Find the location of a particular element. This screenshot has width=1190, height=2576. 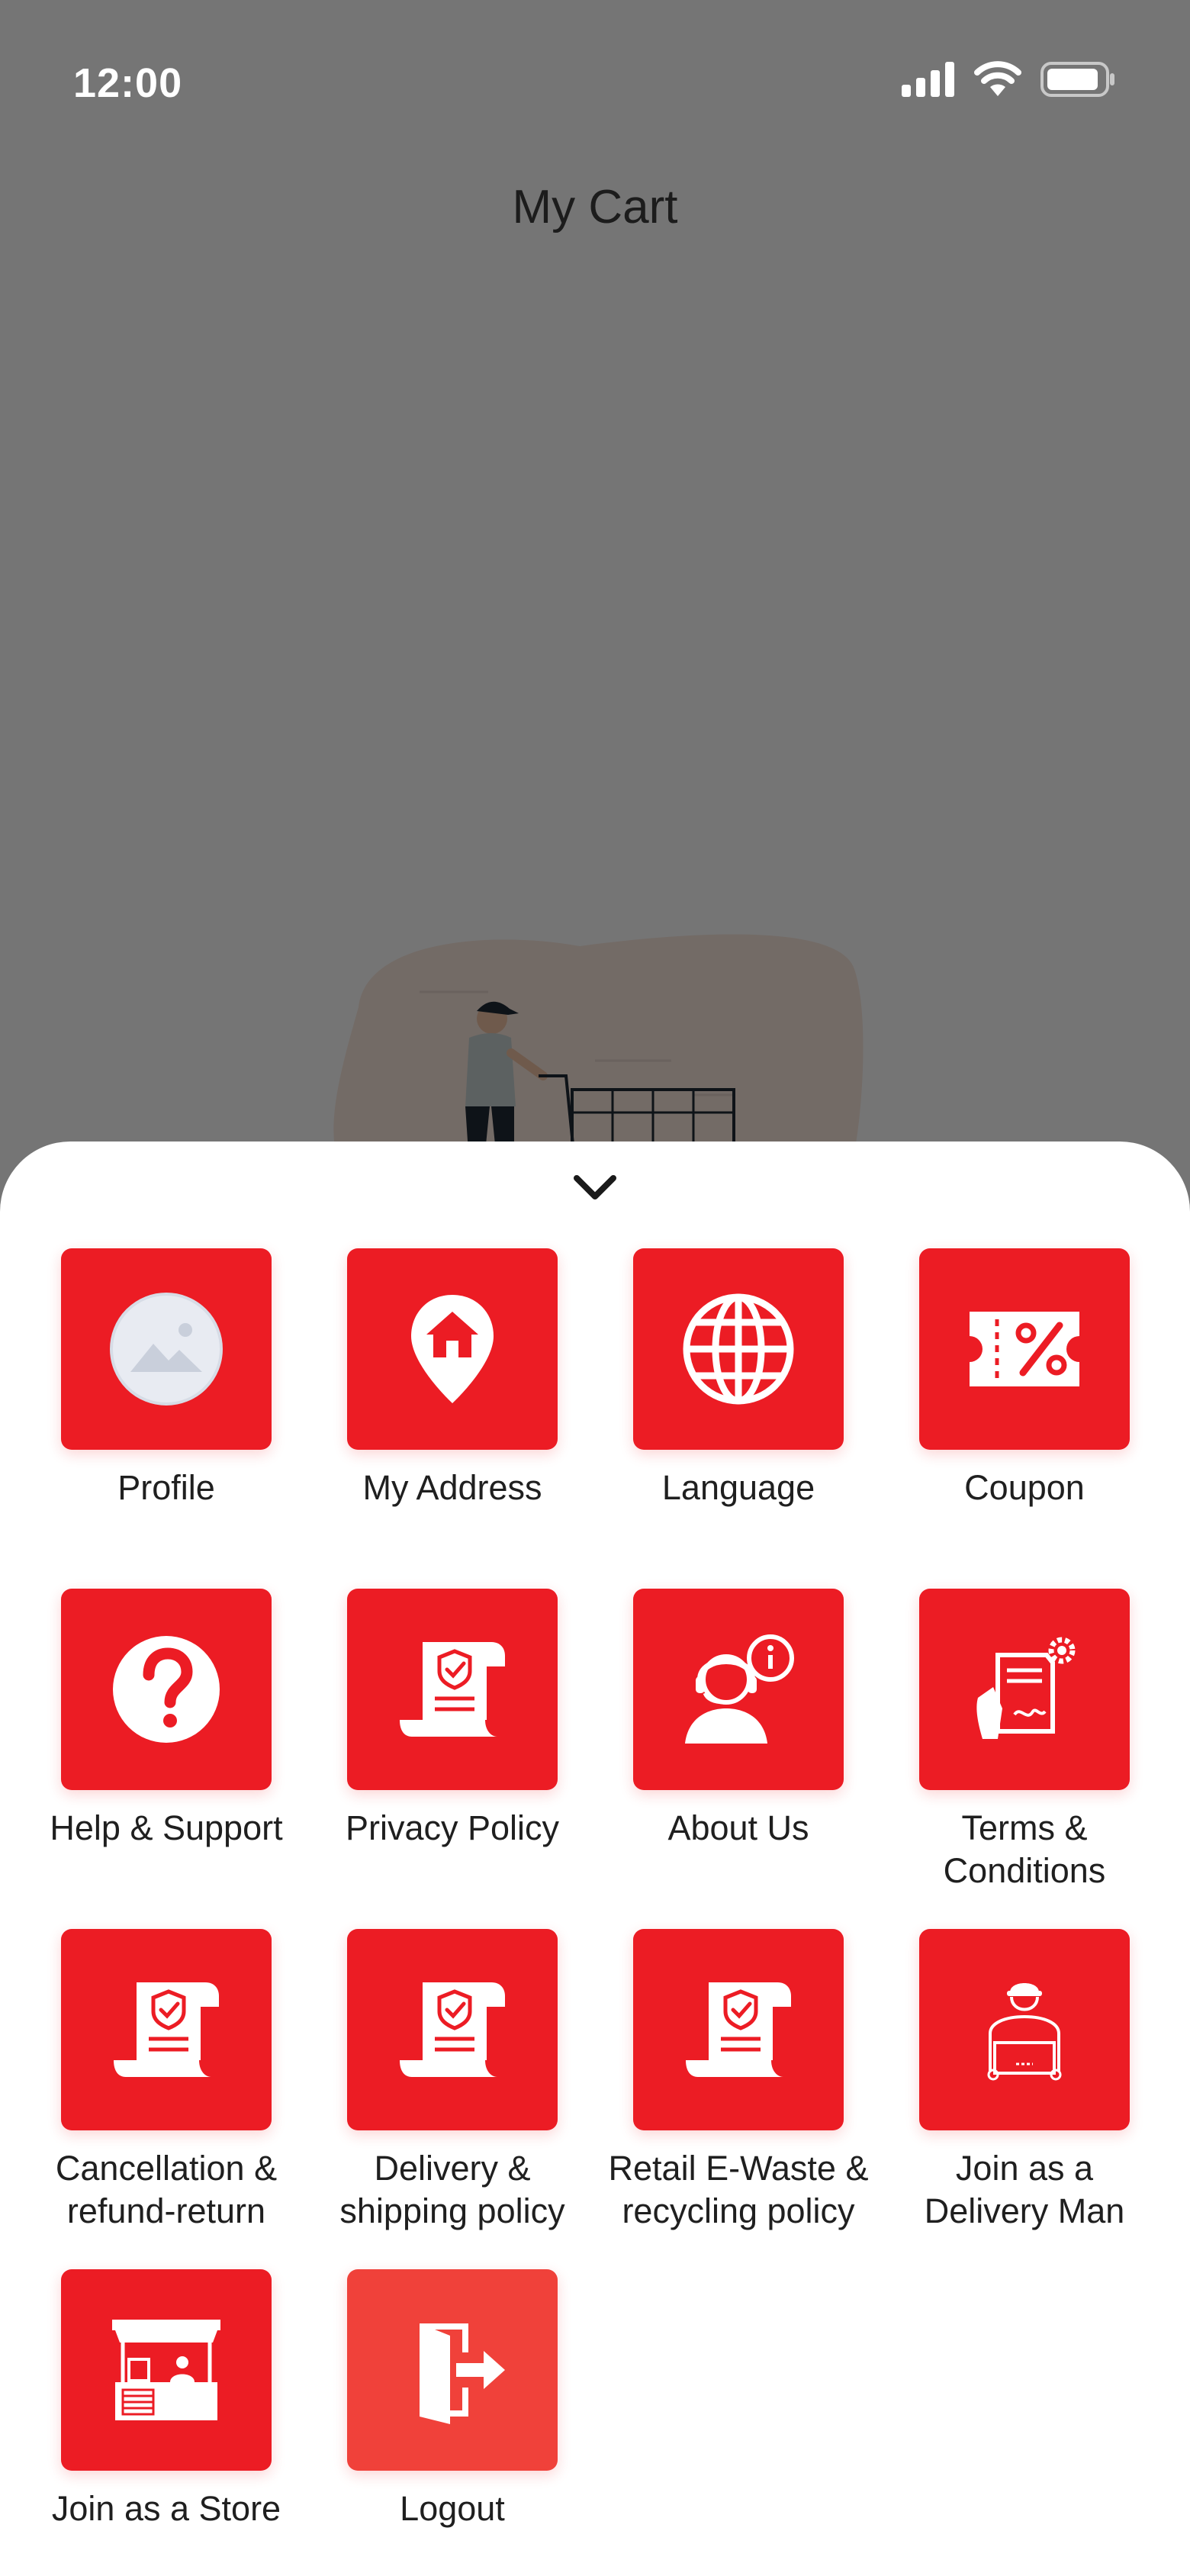

cancellation-refund-tile is located at coordinates (166, 2029).